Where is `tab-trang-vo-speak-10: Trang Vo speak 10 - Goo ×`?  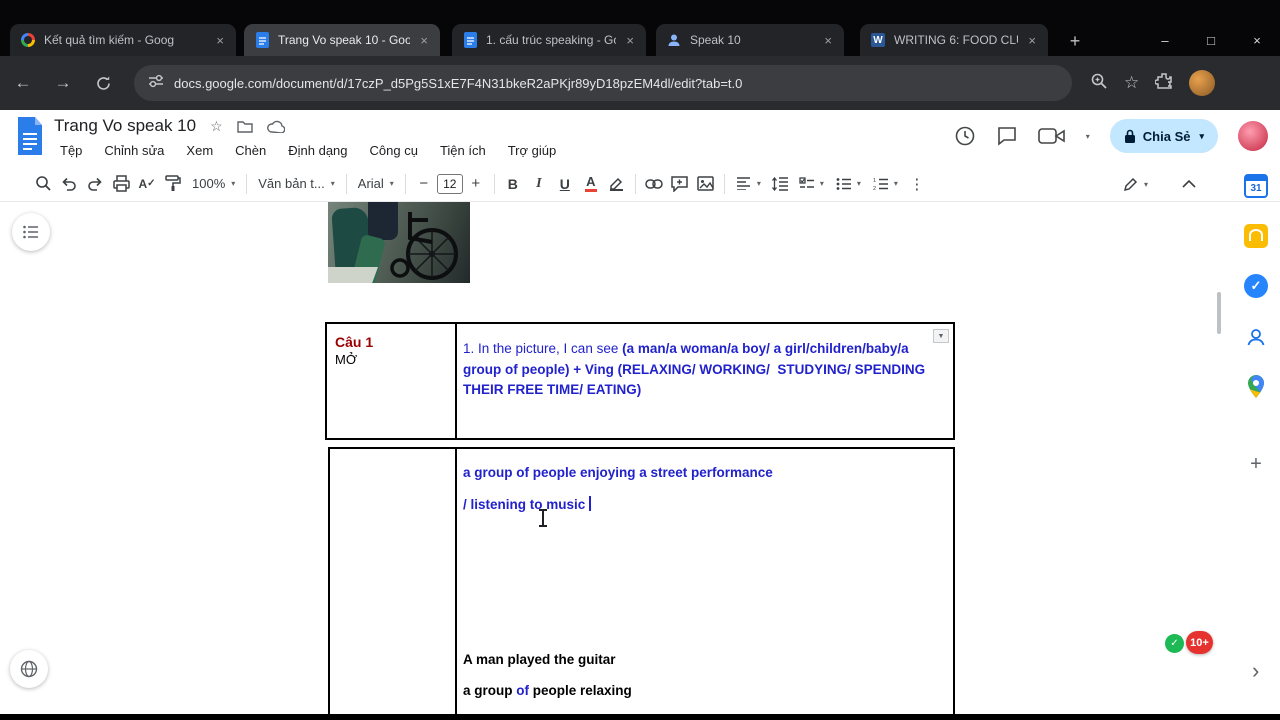
tab-trang-vo-speak-10: Trang Vo speak 10 - Goo × is located at coordinates (342, 40).